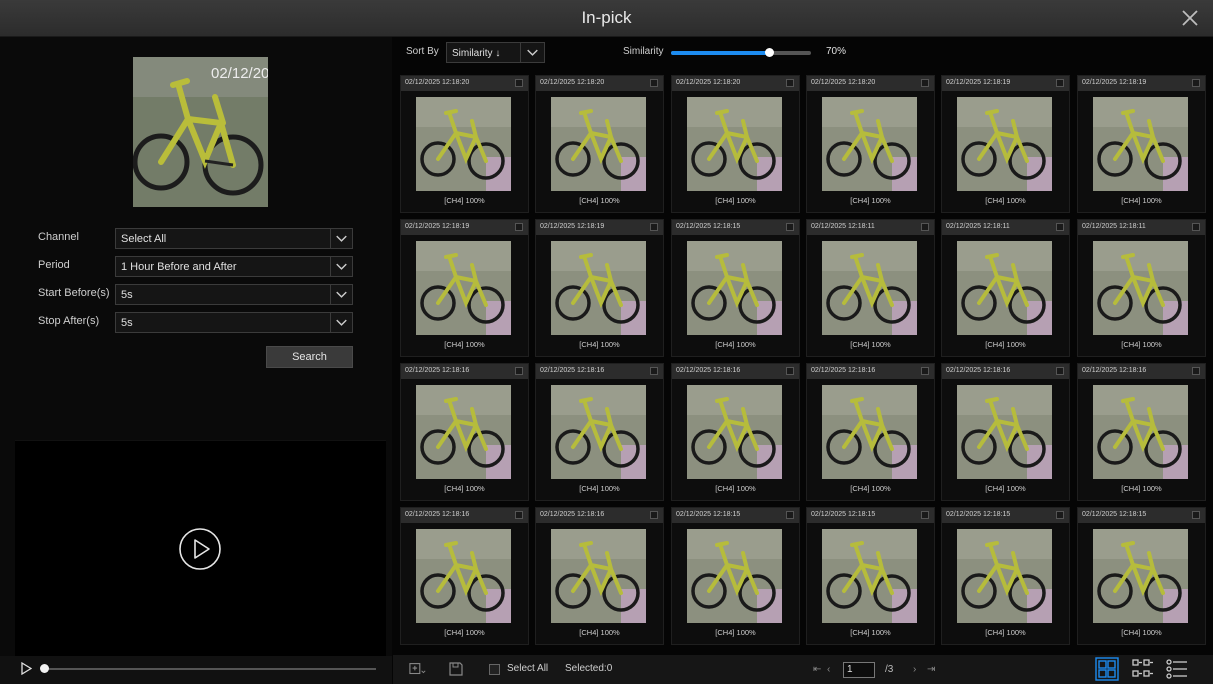 Image resolution: width=1213 pixels, height=684 pixels. I want to click on stop-after-select: 5s, so click(234, 322).